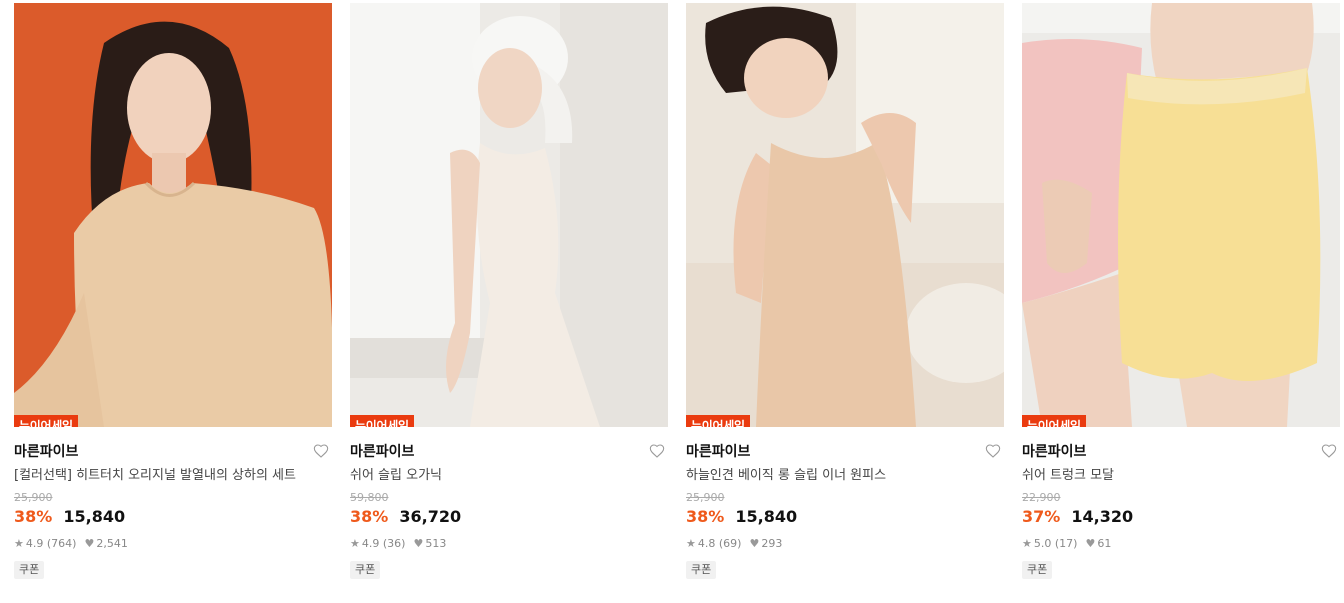  I want to click on product-title: [컬러선택] 히트터치 오리지널 발열내의 상하의 세트, so click(173, 476).